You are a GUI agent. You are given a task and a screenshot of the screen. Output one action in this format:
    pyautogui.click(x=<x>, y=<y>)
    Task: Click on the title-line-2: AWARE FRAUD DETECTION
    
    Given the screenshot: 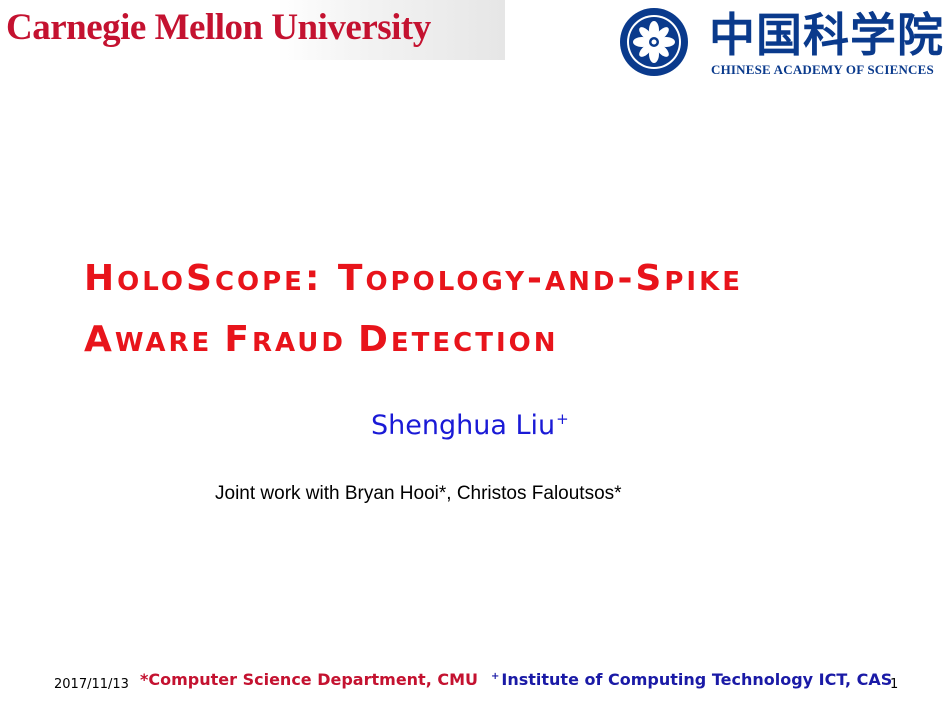 What is the action you would take?
    pyautogui.click(x=413, y=341)
    